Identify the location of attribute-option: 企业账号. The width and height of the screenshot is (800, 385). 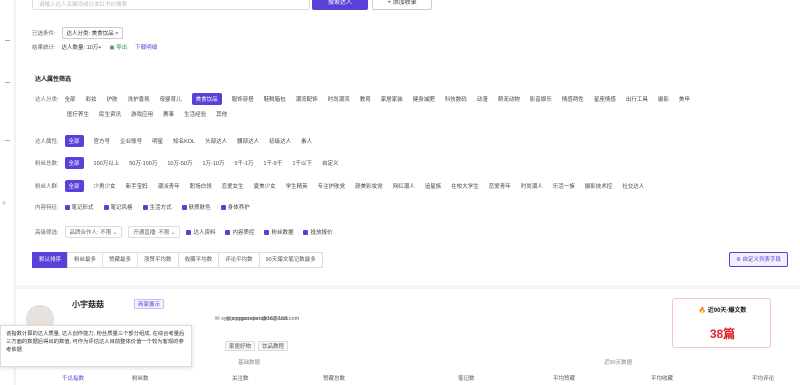
(131, 141).